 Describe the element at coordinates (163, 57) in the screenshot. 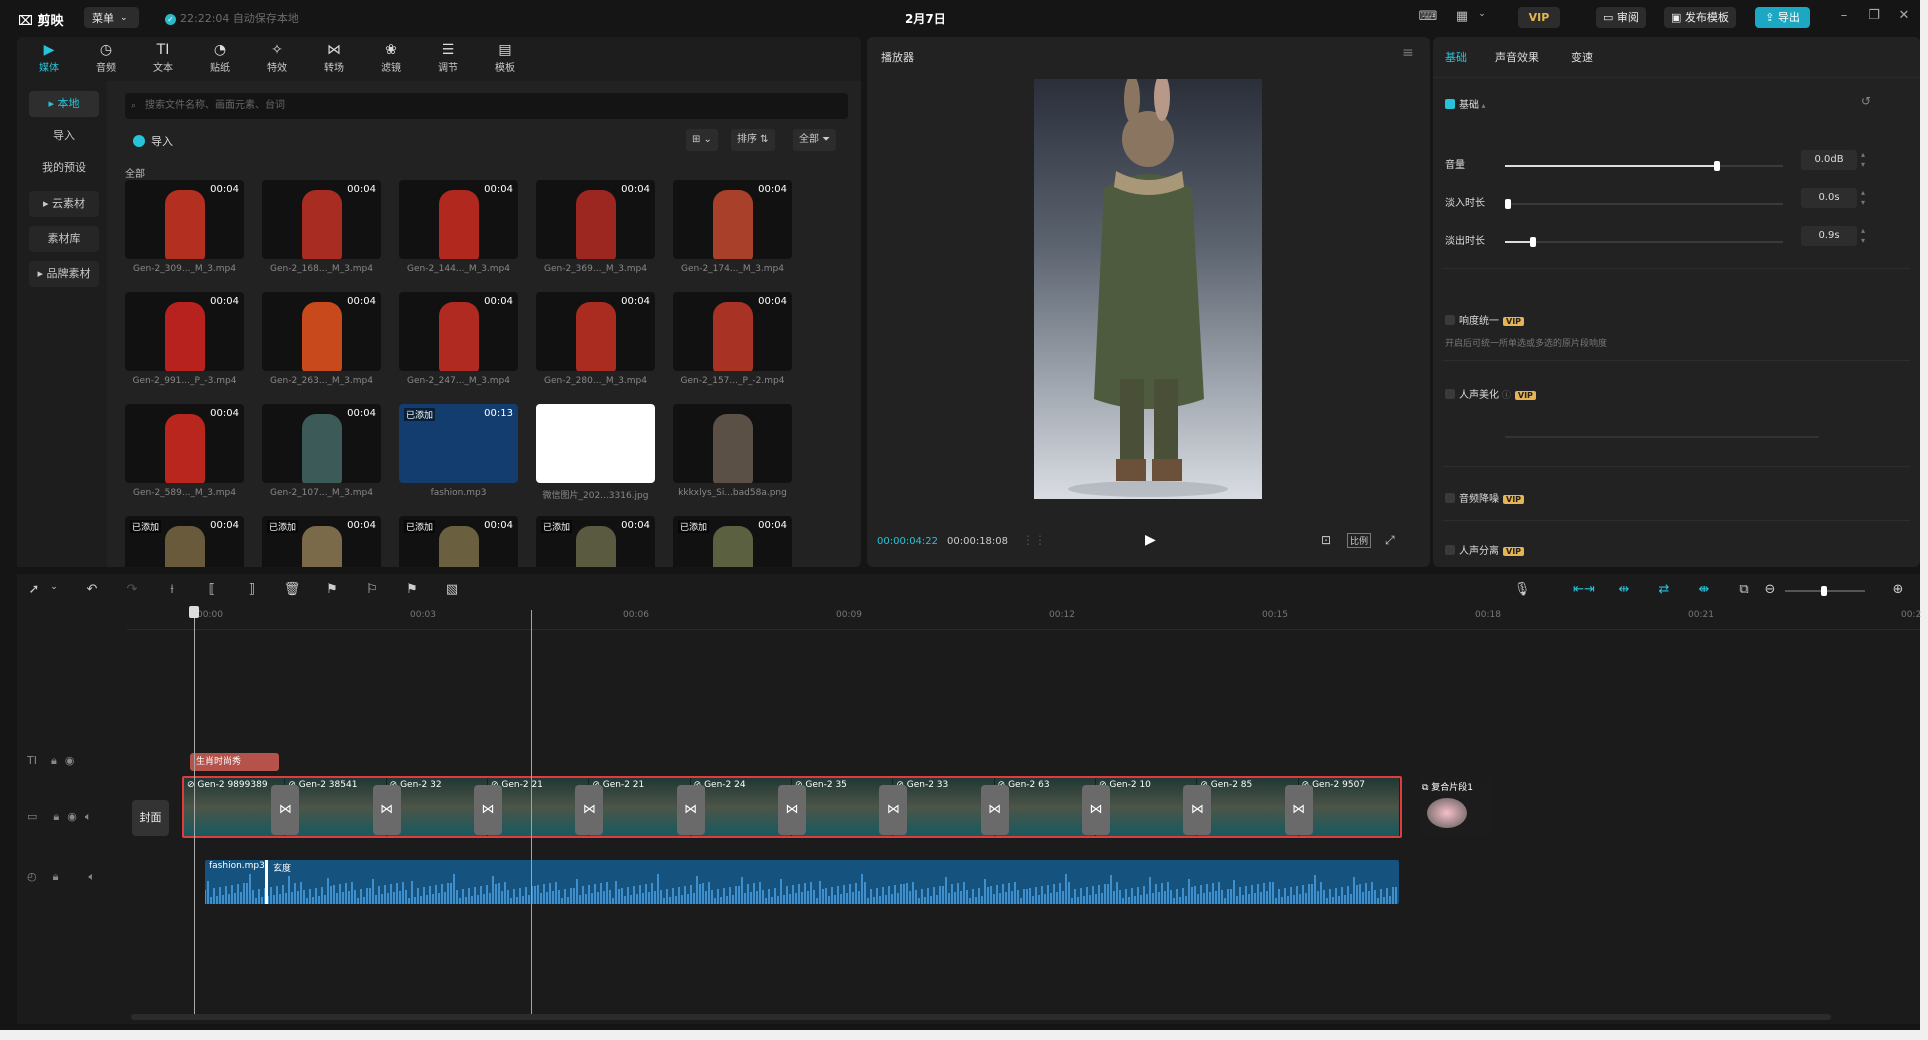

I see `tab-text: TI 文本` at that location.